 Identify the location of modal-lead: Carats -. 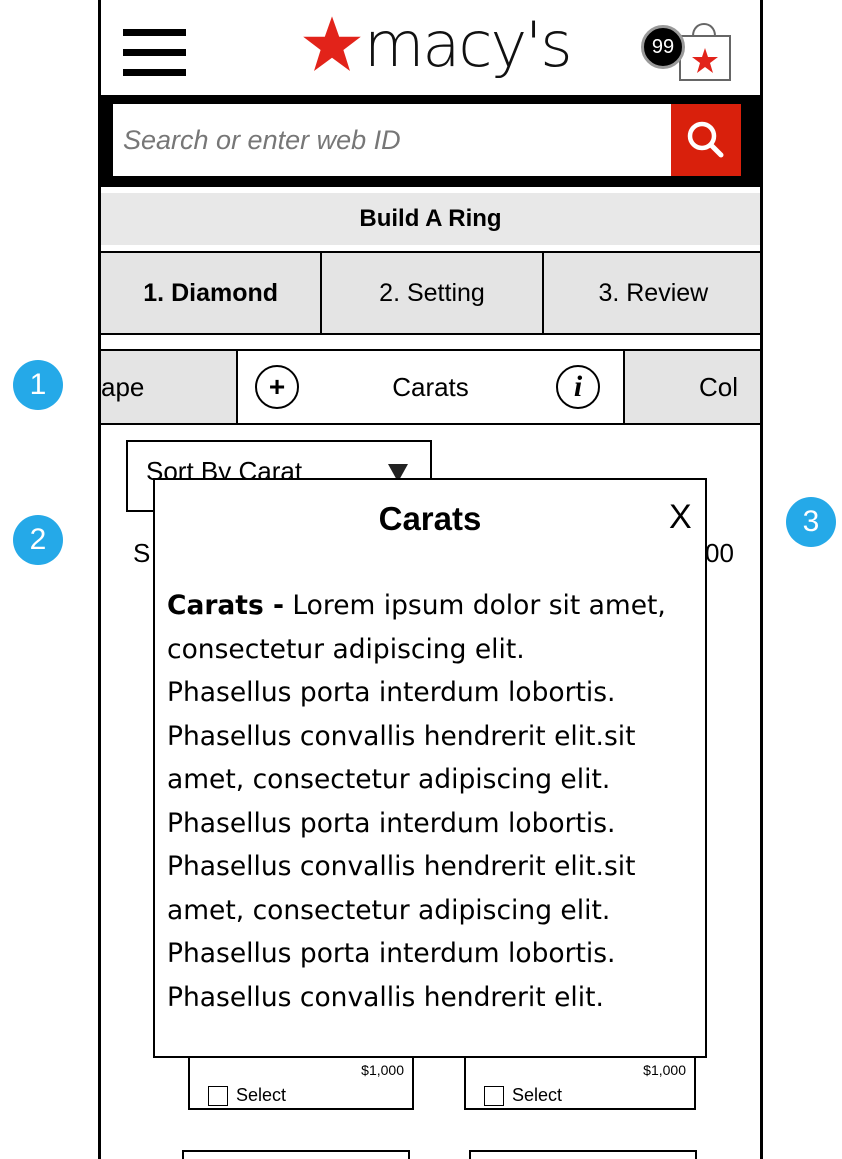
(225, 605).